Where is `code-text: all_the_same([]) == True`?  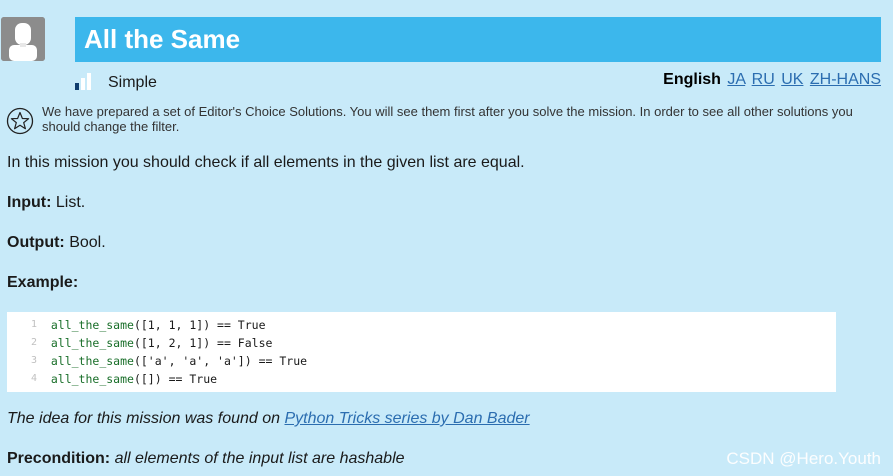
code-text: all_the_same([]) == True is located at coordinates (127, 379).